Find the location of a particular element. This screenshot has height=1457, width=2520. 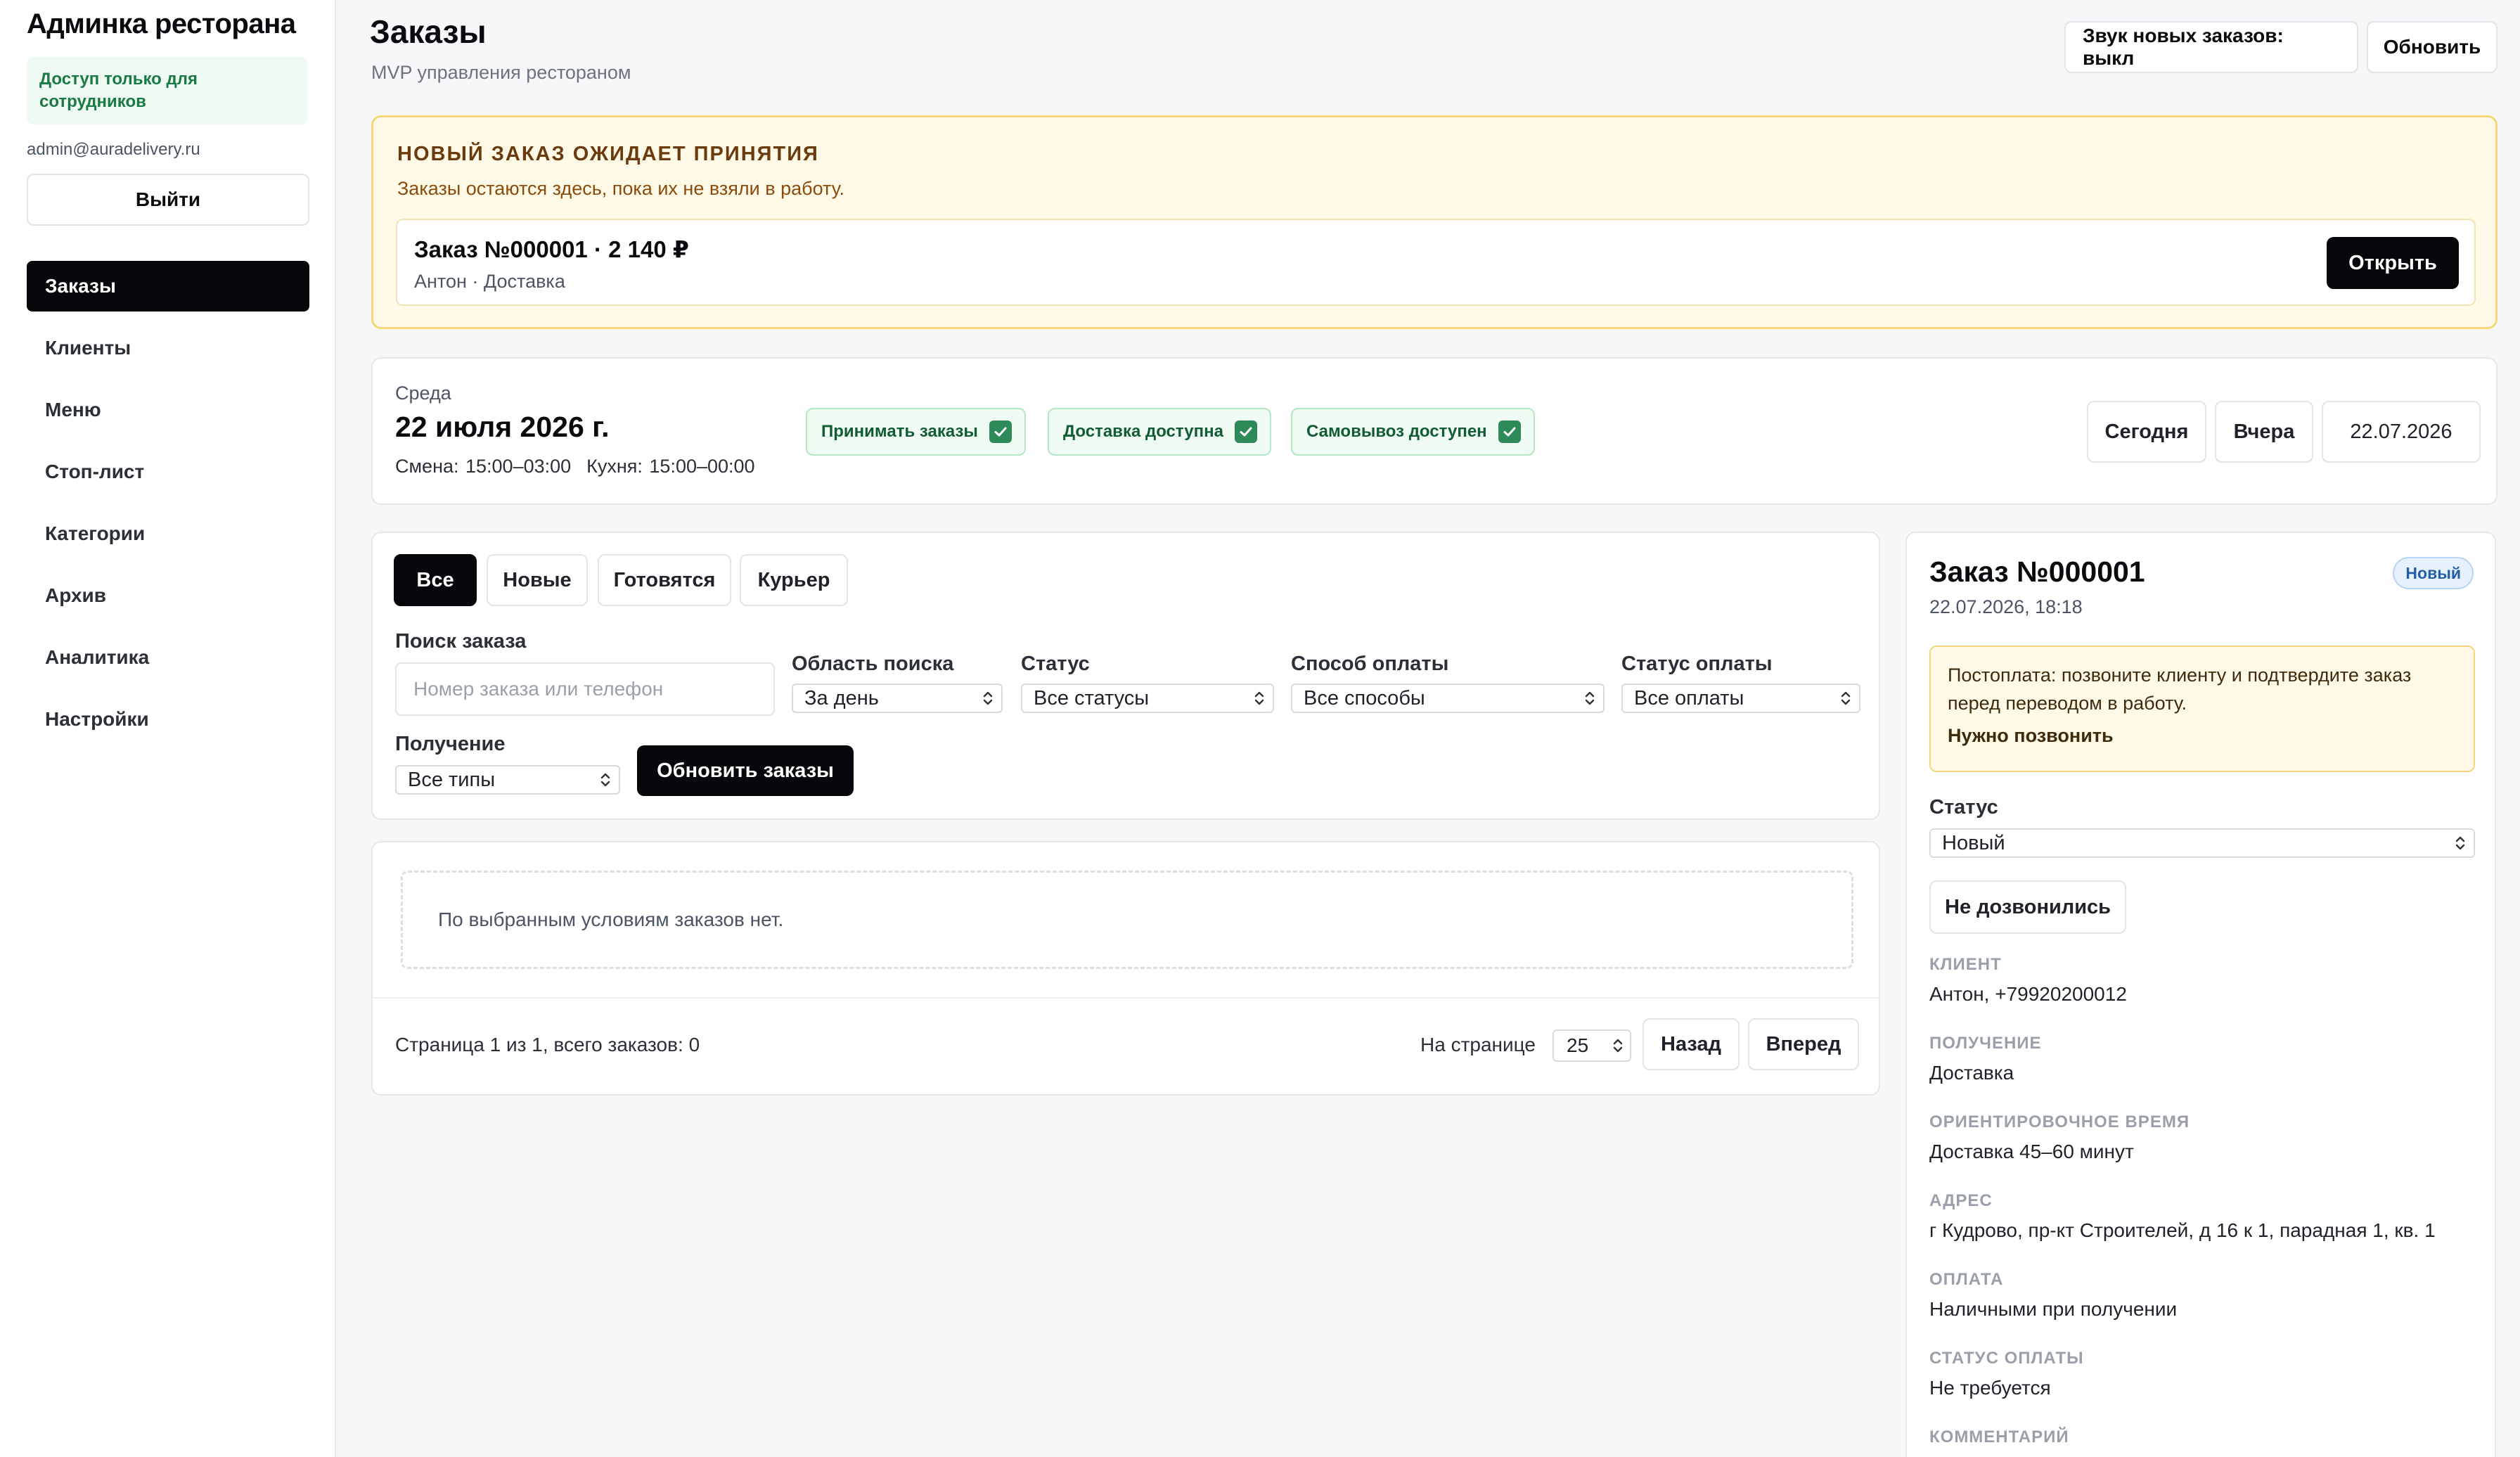

pill-label: Самовывоз доступен is located at coordinates (1396, 431).